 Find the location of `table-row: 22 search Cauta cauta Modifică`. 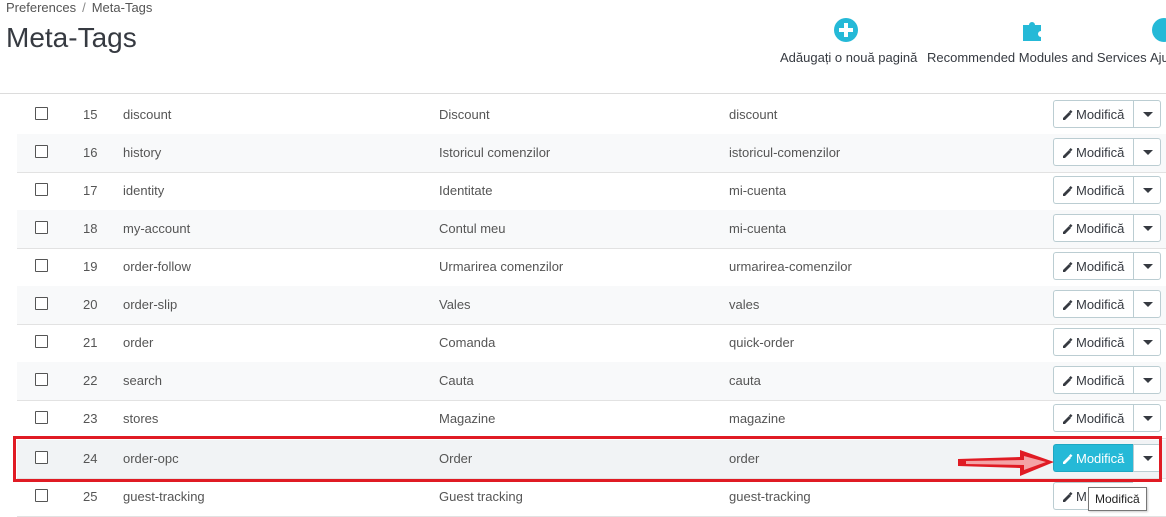

table-row: 22 search Cauta cauta Modifică is located at coordinates (591, 381).